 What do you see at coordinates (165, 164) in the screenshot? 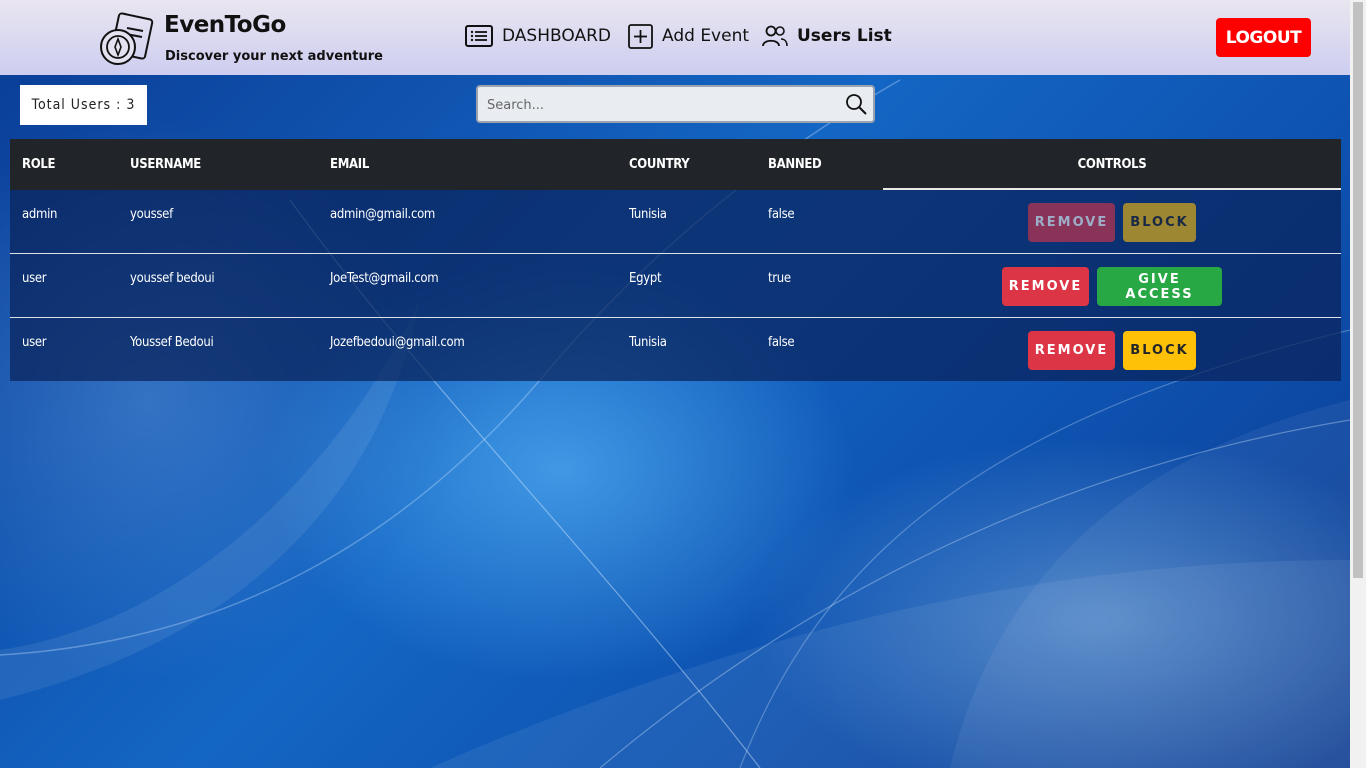
I see `header-username: USERNAME` at bounding box center [165, 164].